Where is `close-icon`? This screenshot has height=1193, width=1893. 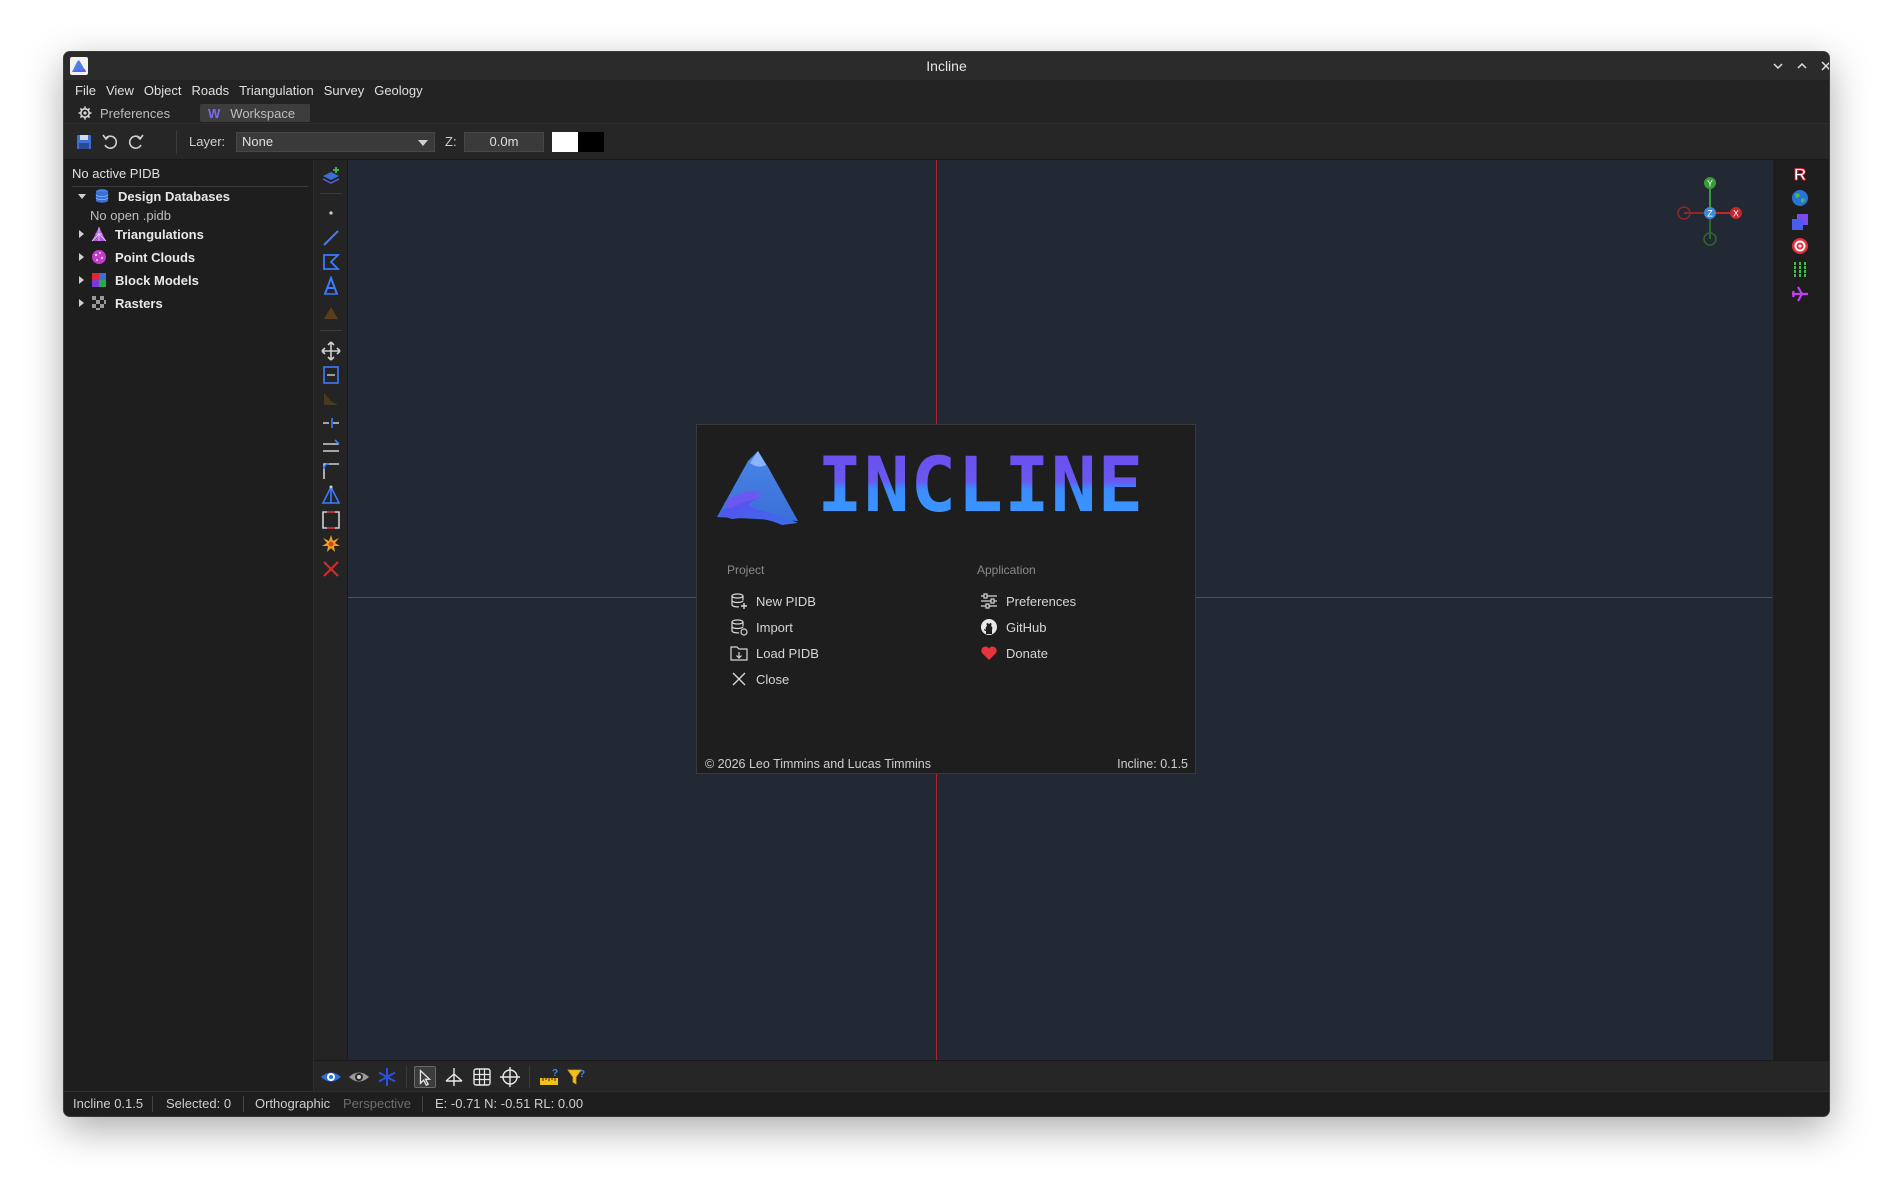
close-icon is located at coordinates (739, 679).